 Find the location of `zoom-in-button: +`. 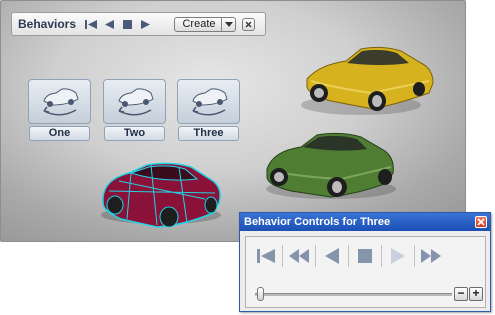

zoom-in-button: + is located at coordinates (476, 294).